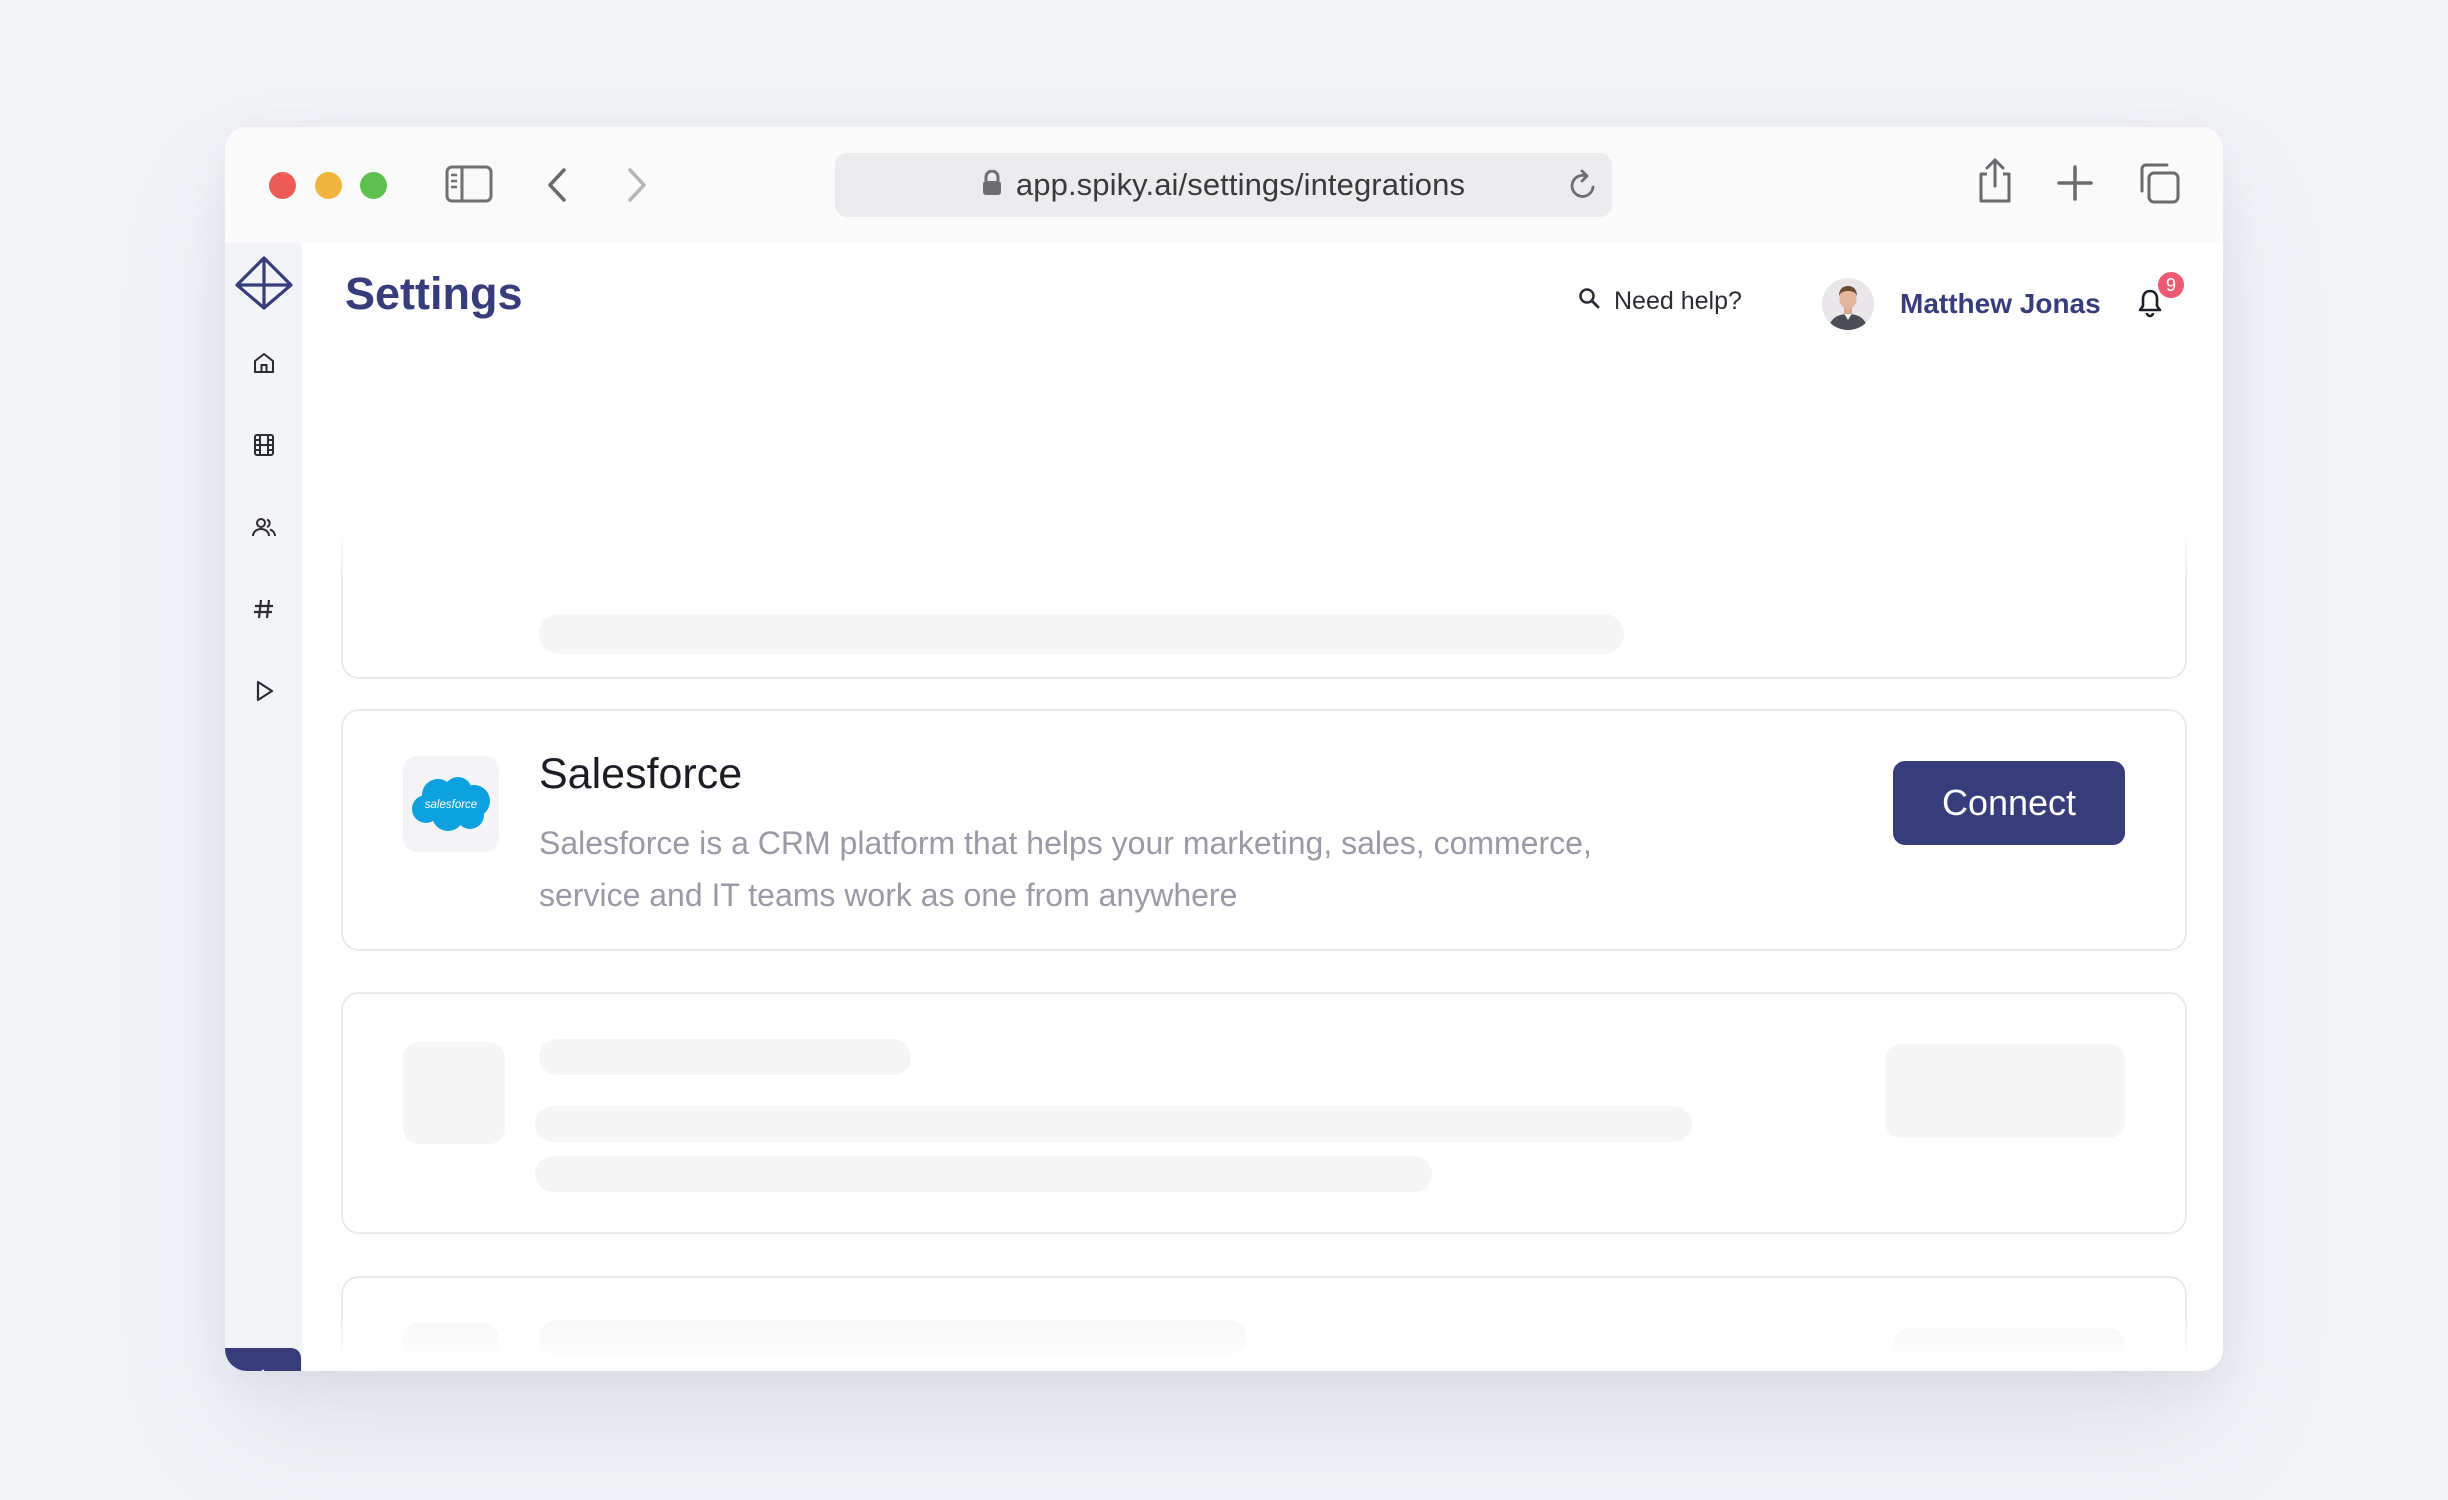 The image size is (2448, 1500). Describe the element at coordinates (641, 774) in the screenshot. I see `integration-name: Salesforce` at that location.